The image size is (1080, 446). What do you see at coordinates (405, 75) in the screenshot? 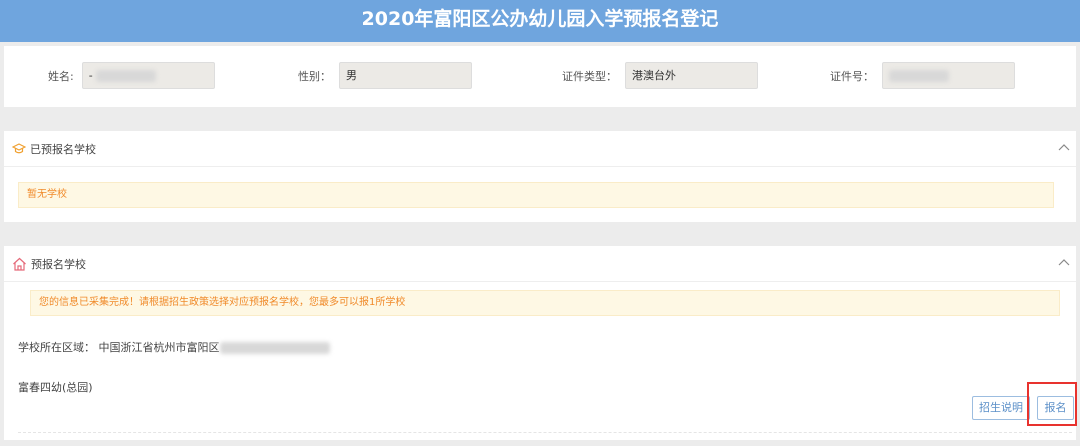
I see `gender-input: 男` at bounding box center [405, 75].